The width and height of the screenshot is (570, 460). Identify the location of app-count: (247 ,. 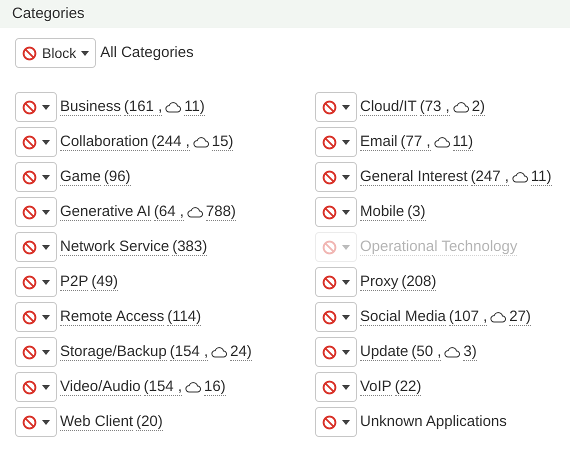
(489, 177).